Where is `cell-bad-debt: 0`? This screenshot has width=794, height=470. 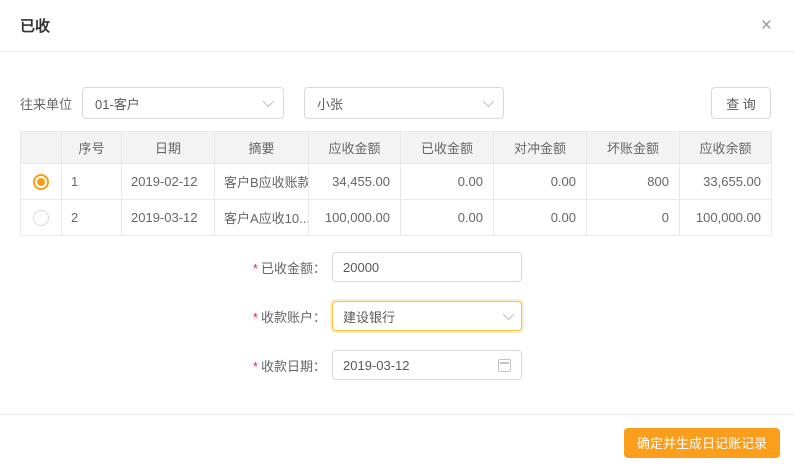 cell-bad-debt: 0 is located at coordinates (633, 217).